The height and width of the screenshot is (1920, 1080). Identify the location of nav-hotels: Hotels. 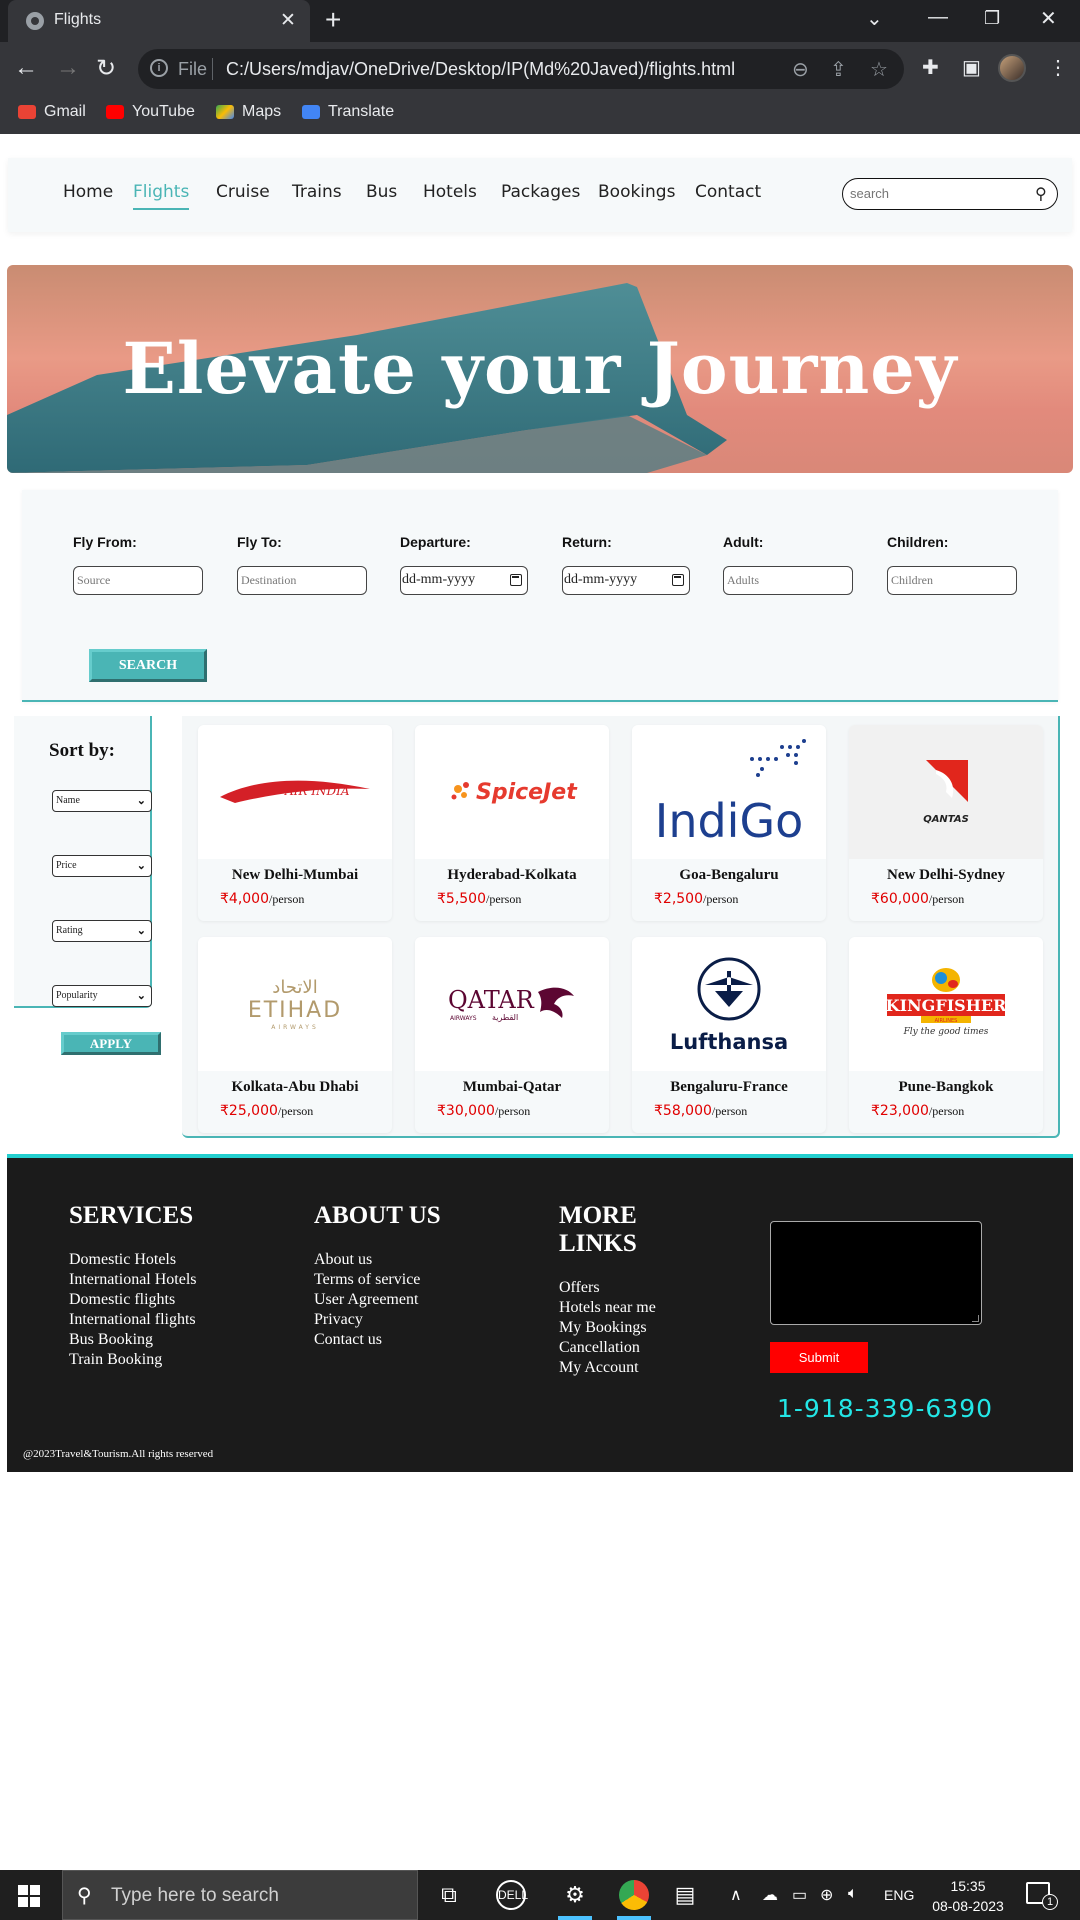
(450, 192).